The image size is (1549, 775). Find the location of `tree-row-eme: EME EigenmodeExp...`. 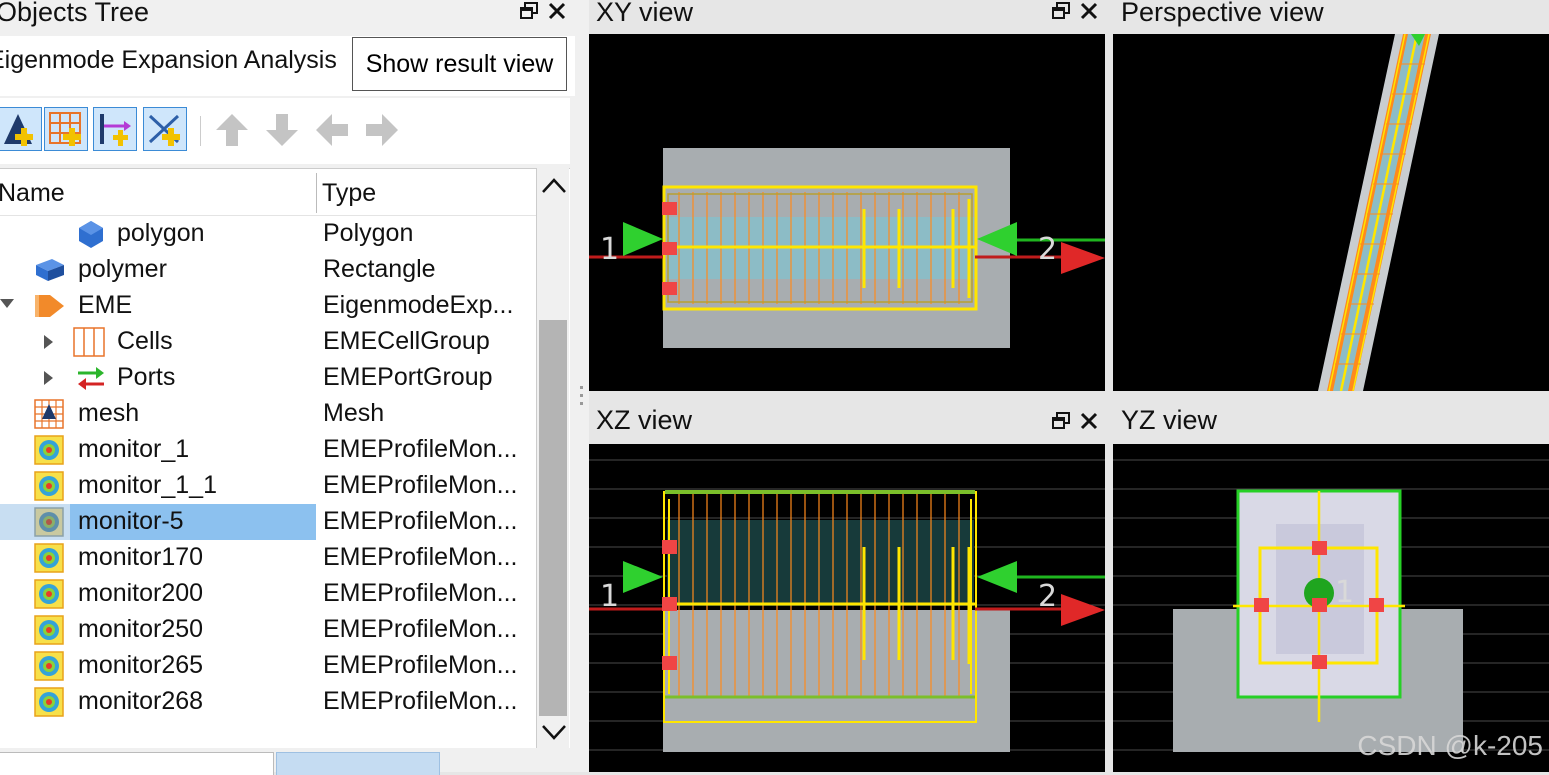

tree-row-eme: EME EigenmodeExp... is located at coordinates (268, 306).